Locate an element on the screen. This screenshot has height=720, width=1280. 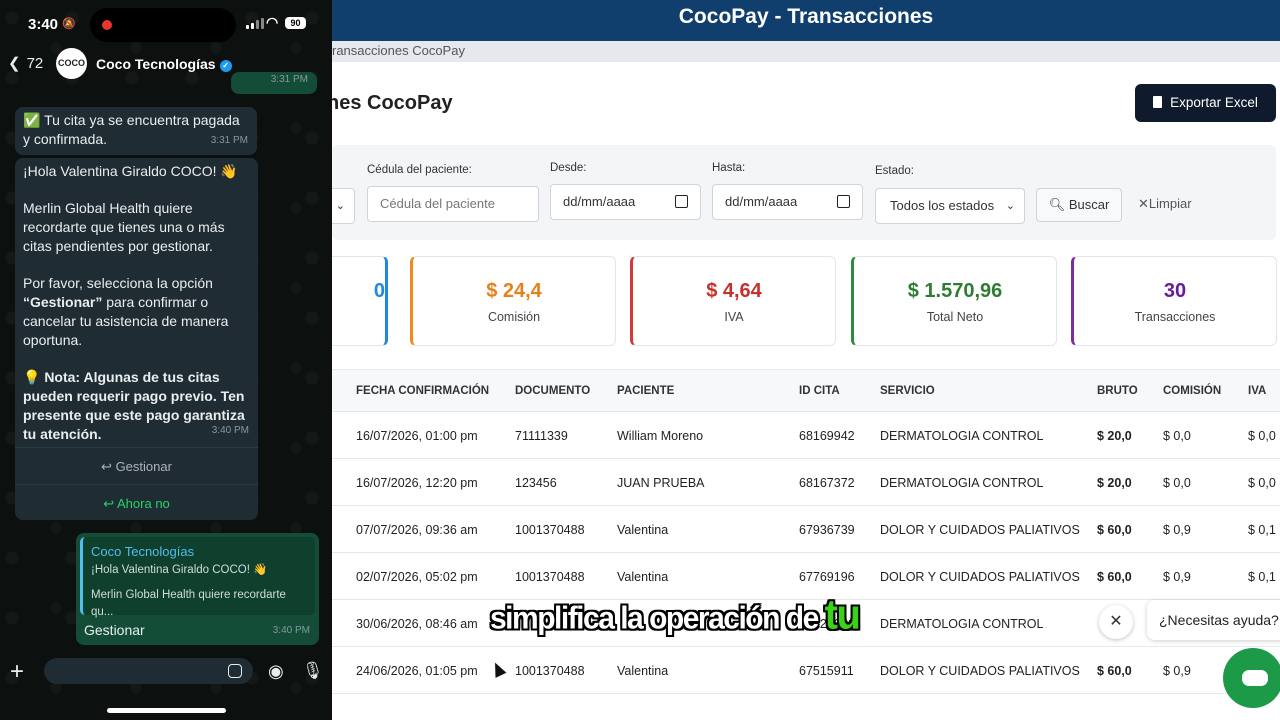
wifi-icon: ◠ is located at coordinates (272, 22).